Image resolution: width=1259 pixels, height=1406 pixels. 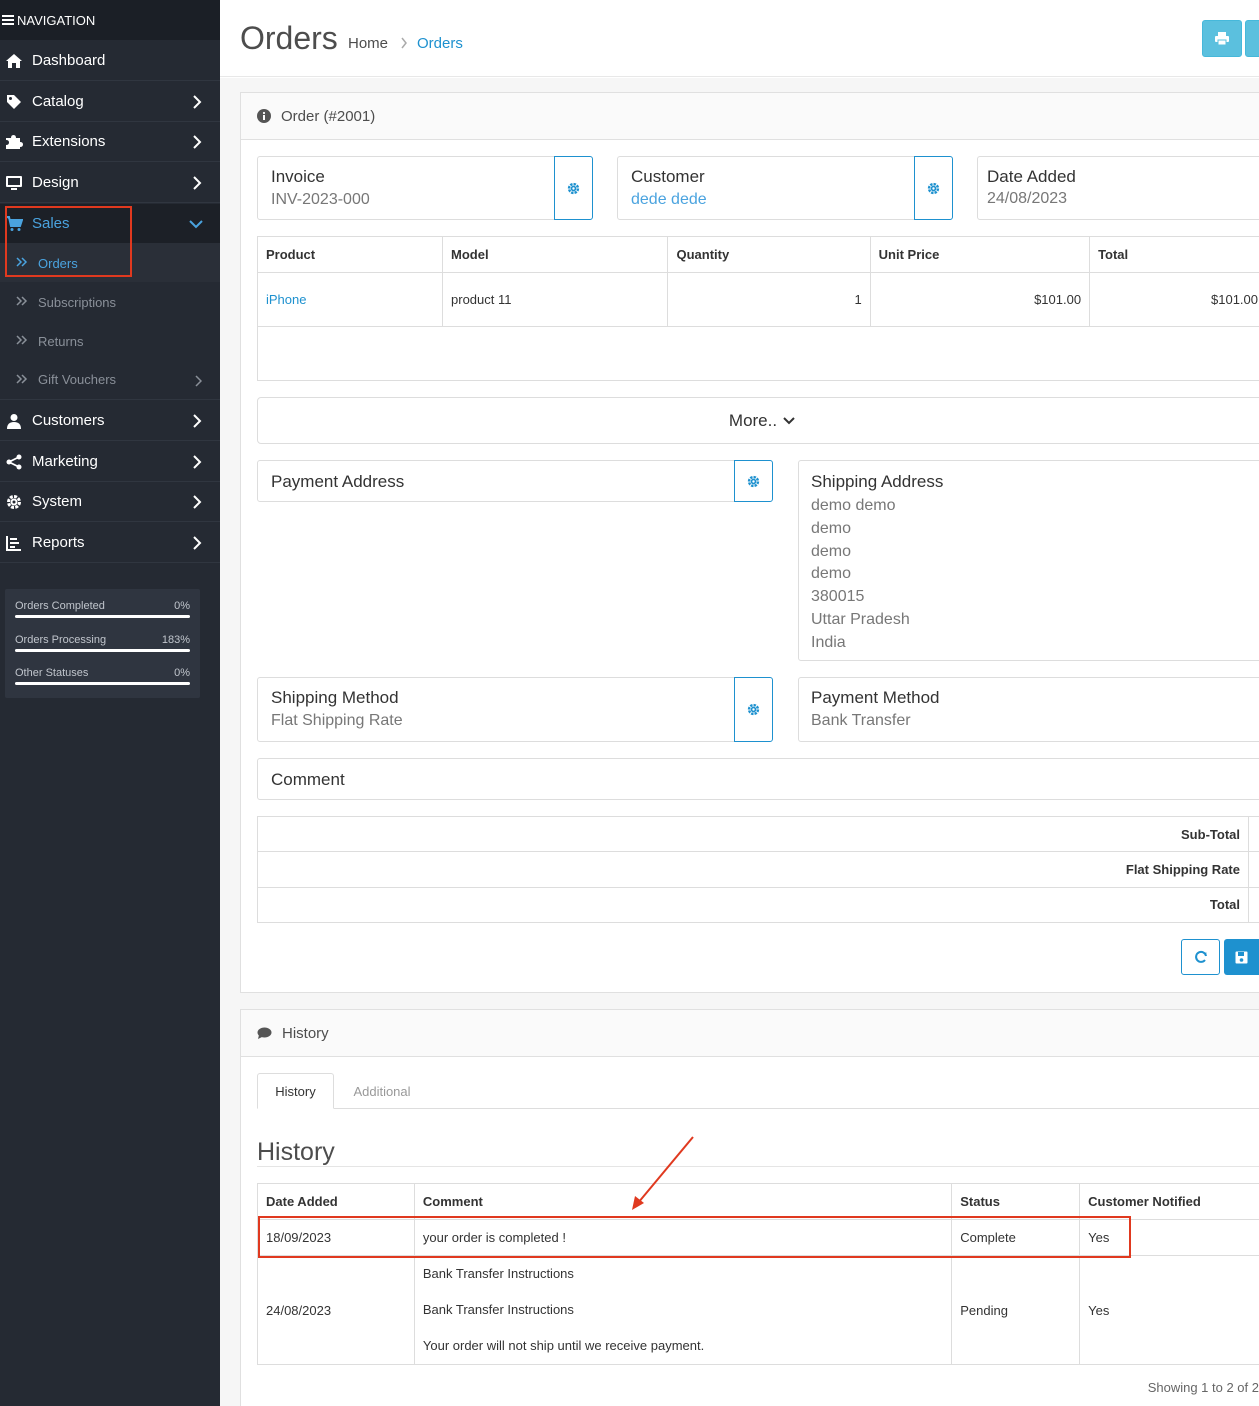 What do you see at coordinates (336, 1201) in the screenshot?
I see `col-date-added: Date Added` at bounding box center [336, 1201].